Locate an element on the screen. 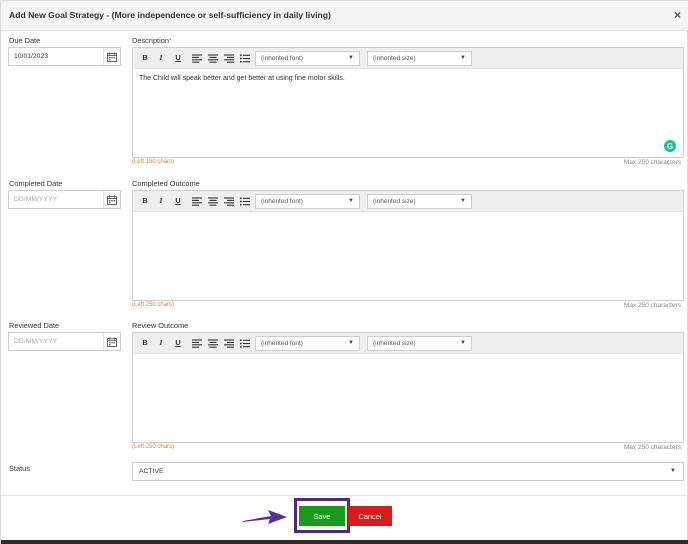 Image resolution: width=688 pixels, height=544 pixels. completed-outcome-text-area is located at coordinates (408, 256).